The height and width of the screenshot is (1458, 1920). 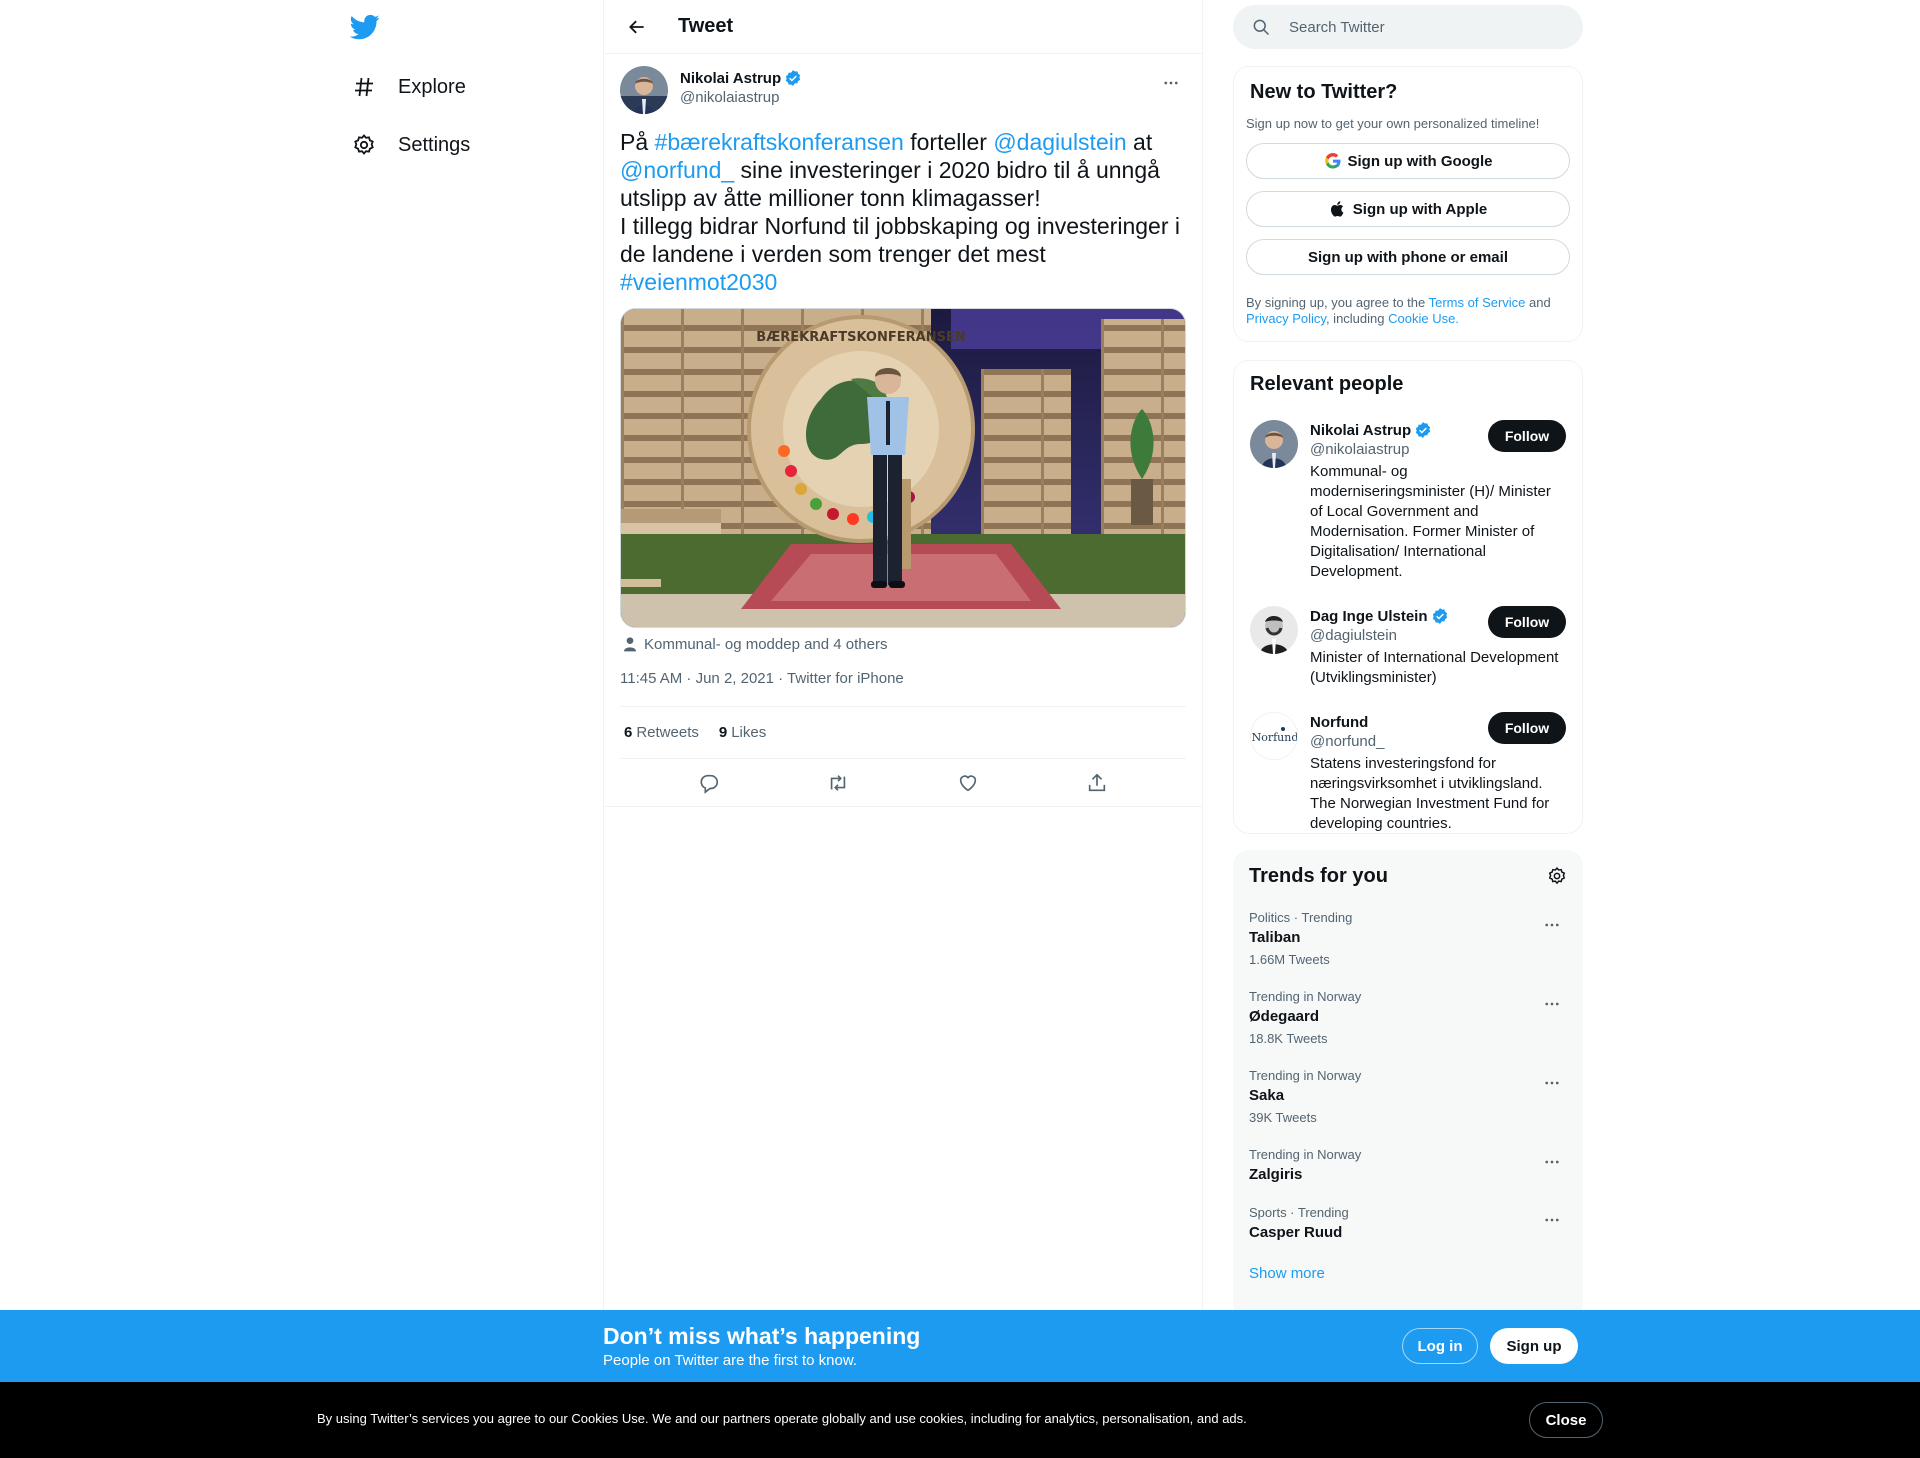 What do you see at coordinates (860, 337) in the screenshot?
I see `image-sign-text: BÆREKRAFTSKONFERANSEN` at bounding box center [860, 337].